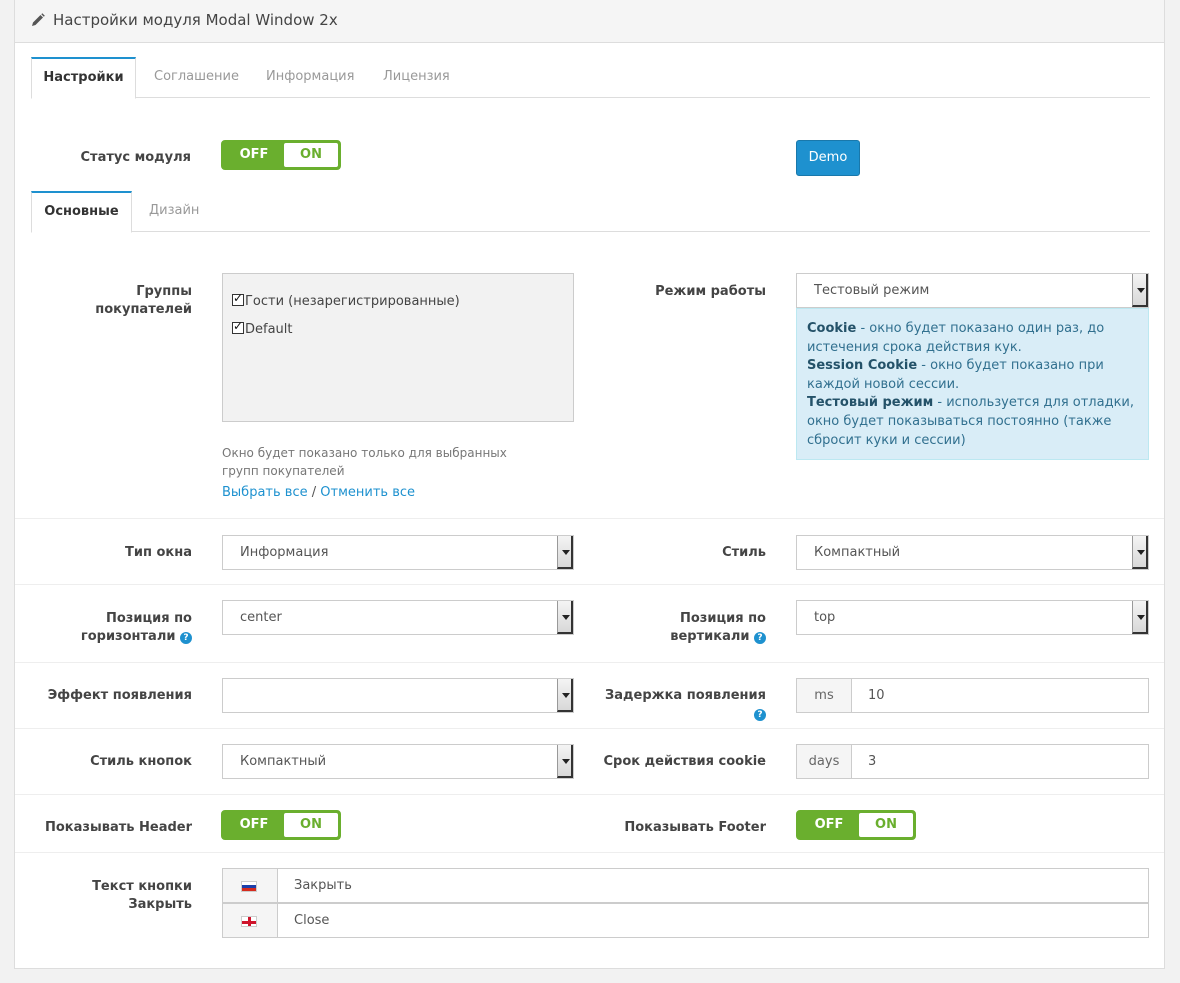  What do you see at coordinates (81, 212) in the screenshot?
I see `tab-main: Основные` at bounding box center [81, 212].